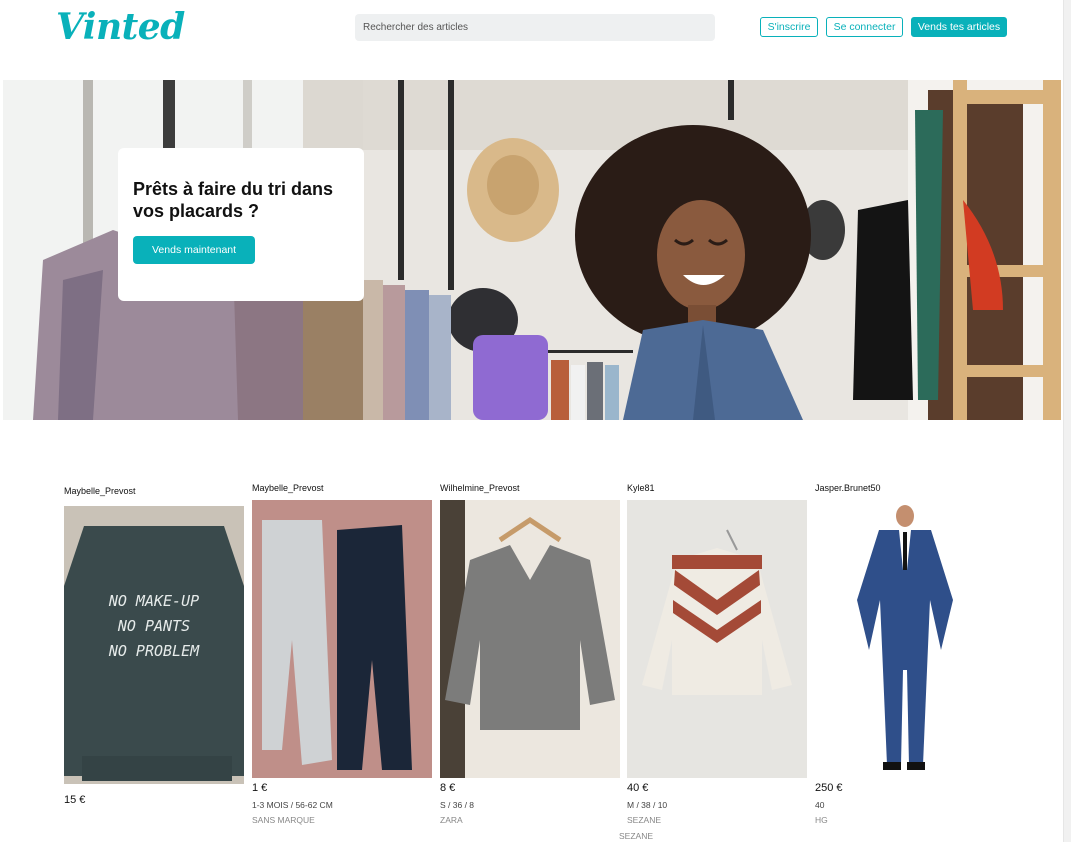 Image resolution: width=1071 pixels, height=842 pixels. Describe the element at coordinates (260, 788) in the screenshot. I see `item-price: 1 €` at that location.